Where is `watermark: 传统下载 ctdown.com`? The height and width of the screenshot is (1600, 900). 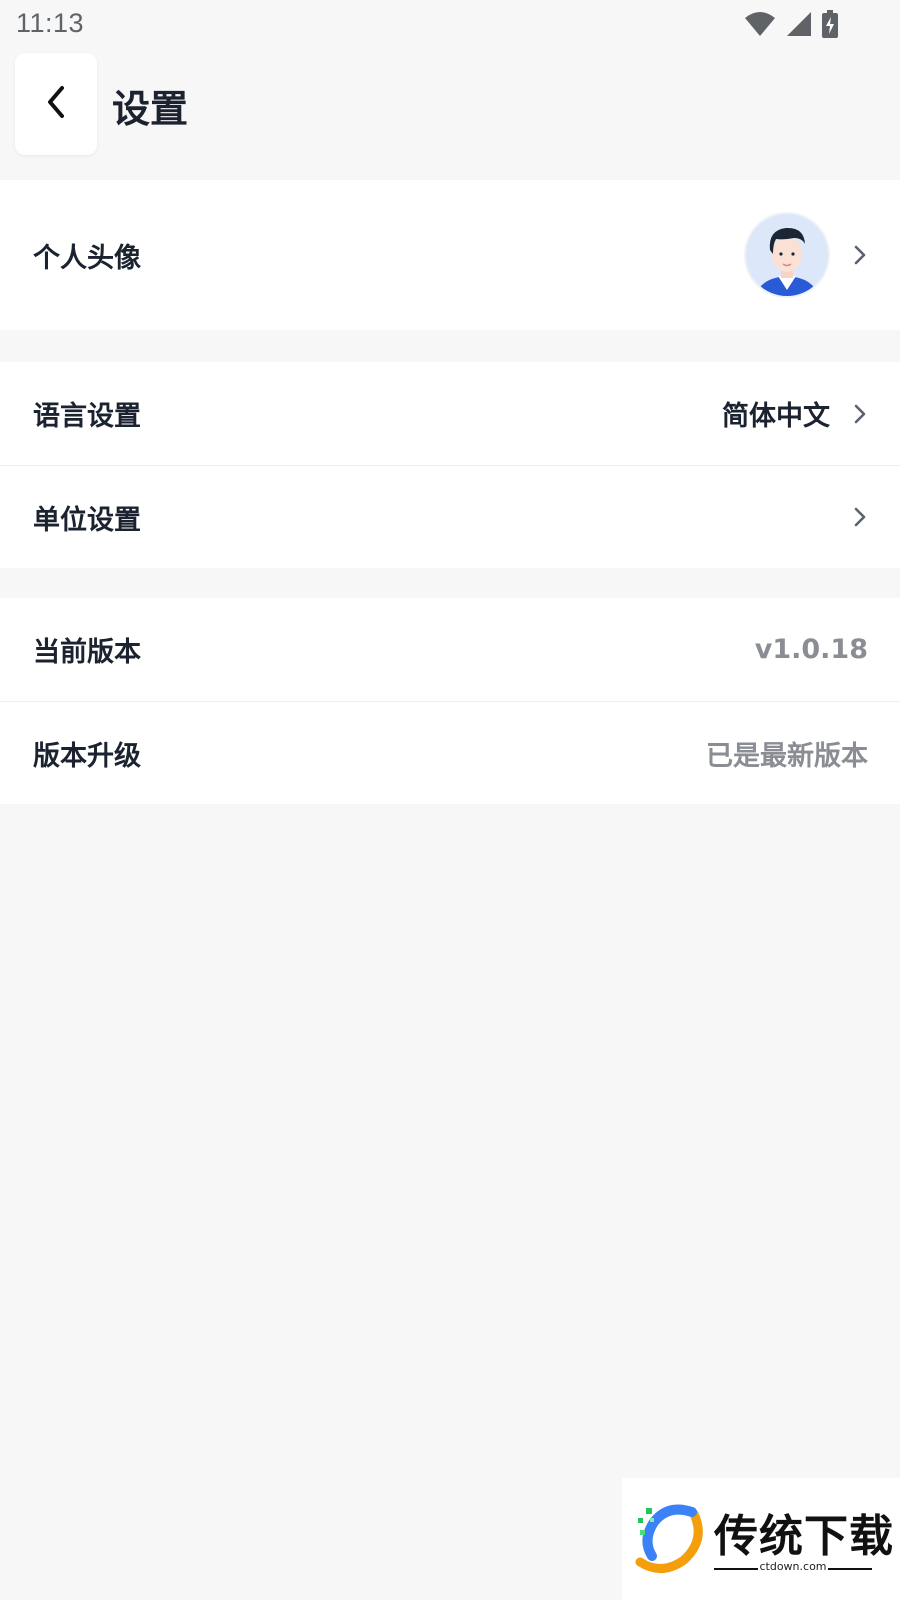 watermark: 传统下载 ctdown.com is located at coordinates (761, 1539).